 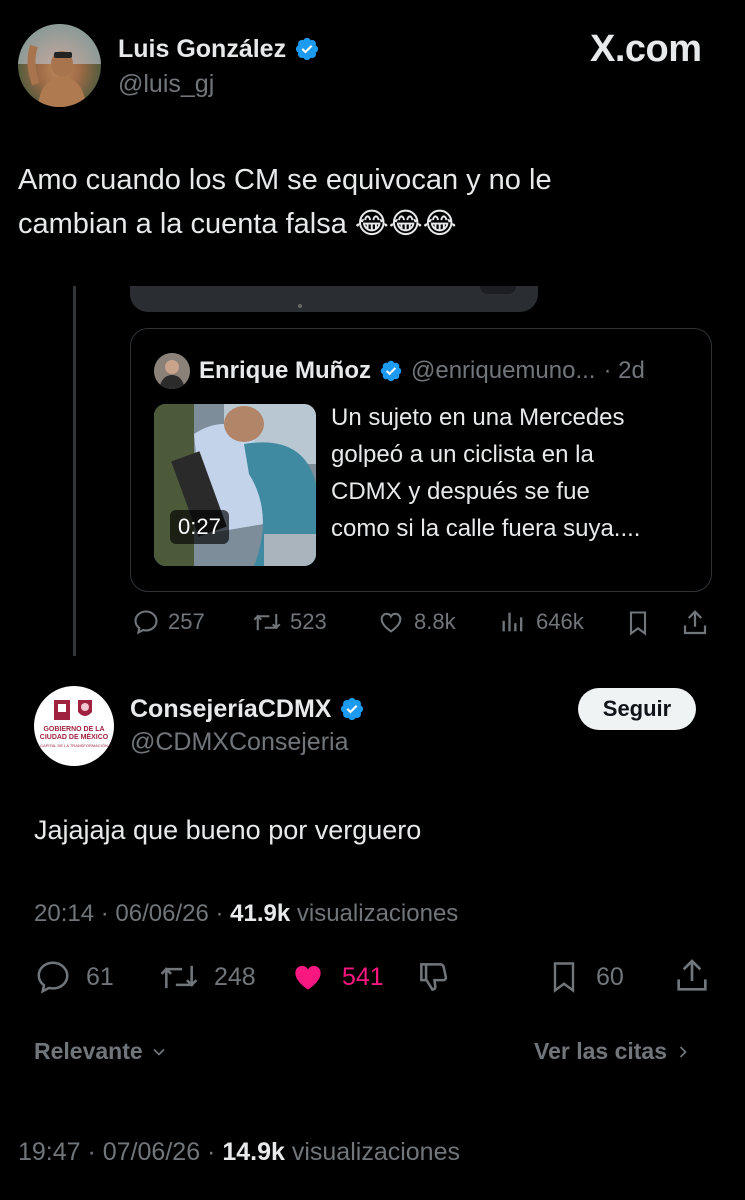 I want to click on reply-author-handle: @CDMXConsejeria, so click(x=239, y=742).